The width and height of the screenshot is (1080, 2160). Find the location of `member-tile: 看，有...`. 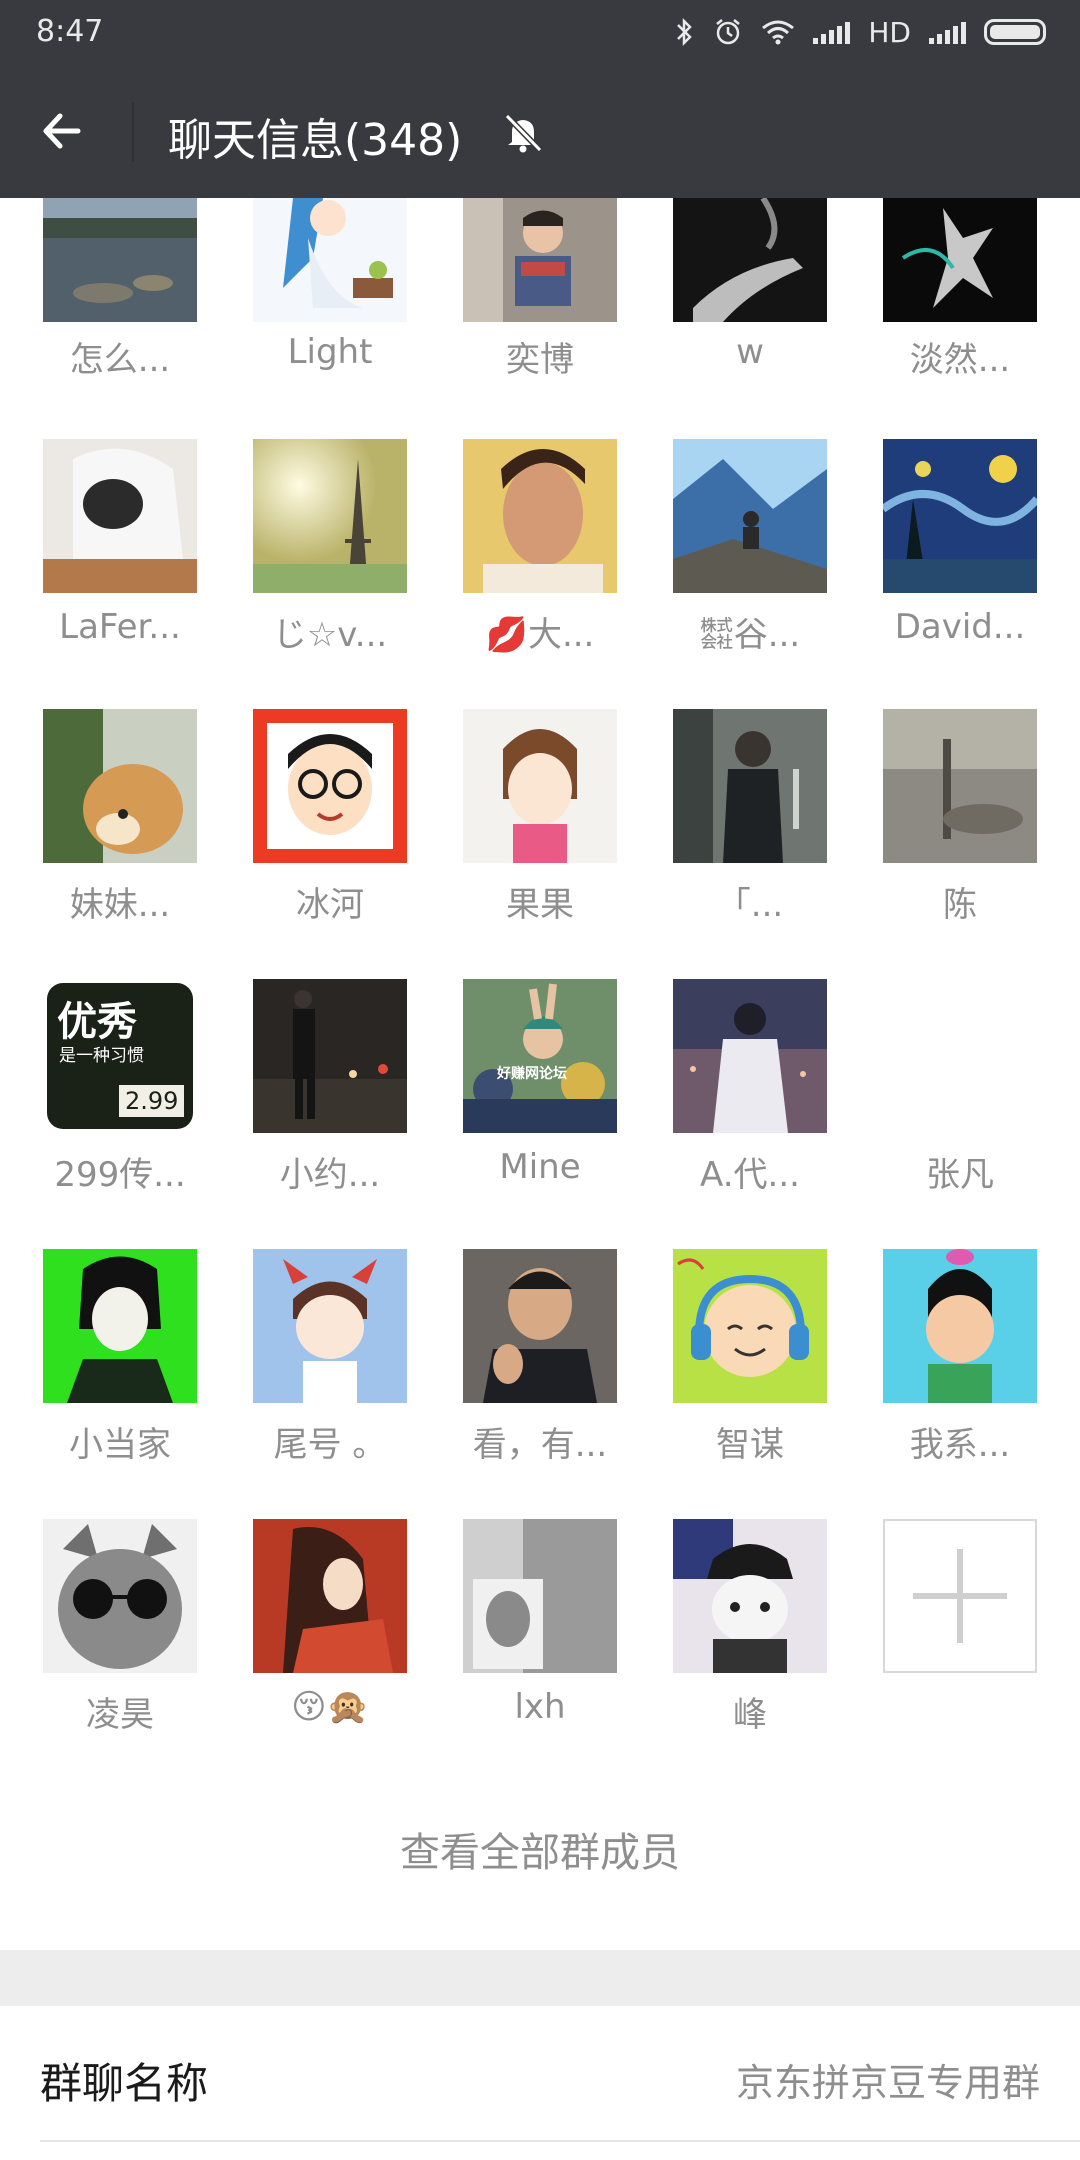

member-tile: 看，有... is located at coordinates (541, 1357).